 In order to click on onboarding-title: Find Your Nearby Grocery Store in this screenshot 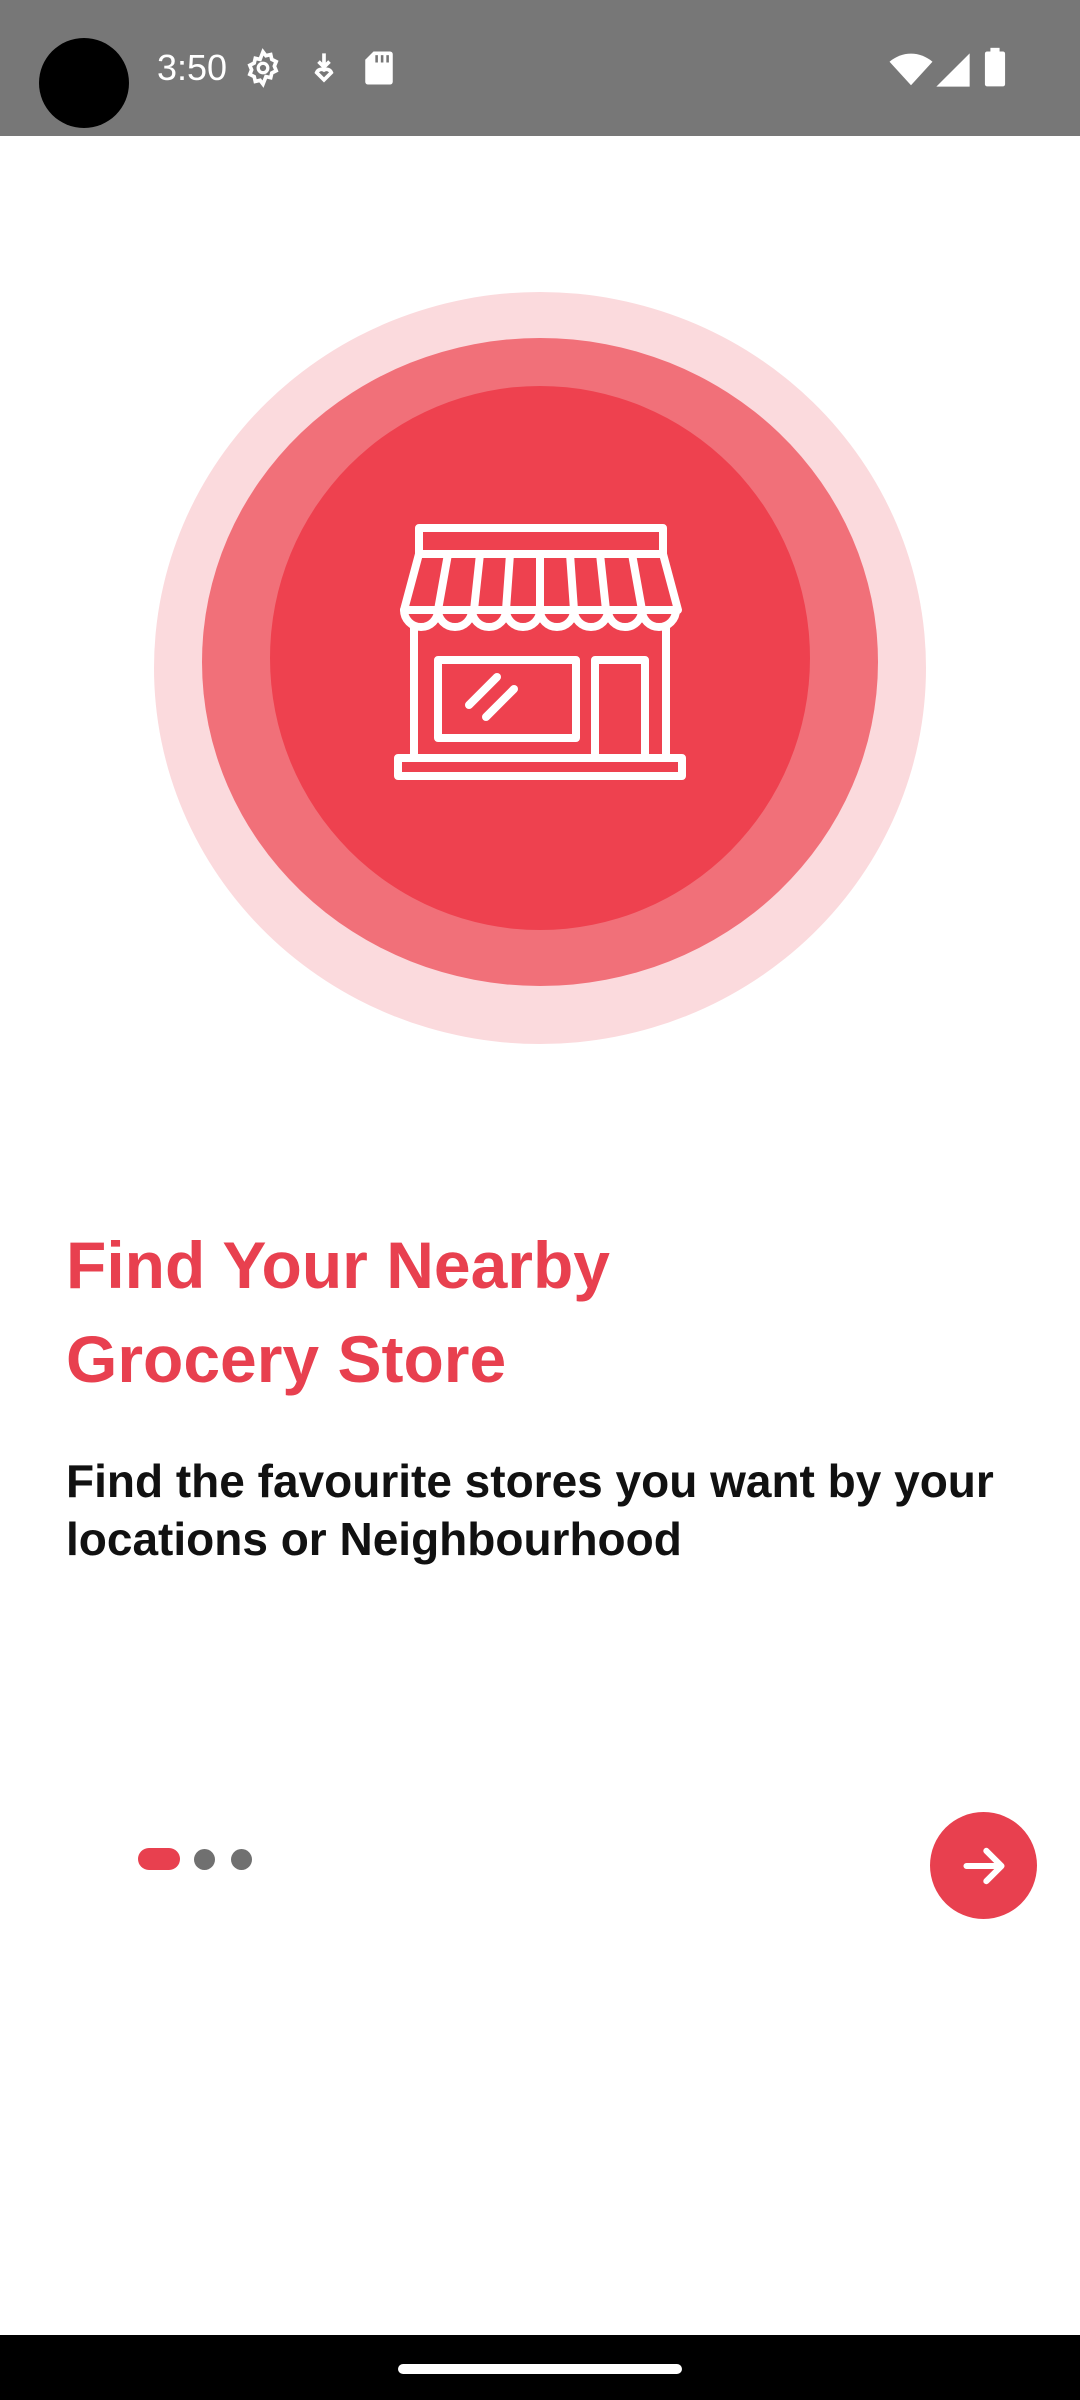, I will do `click(516, 1312)`.